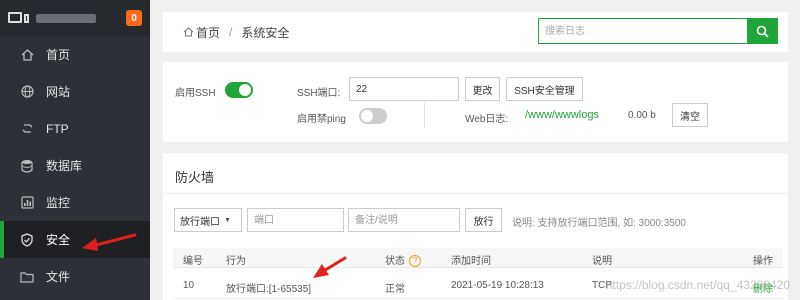 The height and width of the screenshot is (300, 800). Describe the element at coordinates (415, 261) in the screenshot. I see `help-icon: ?` at that location.